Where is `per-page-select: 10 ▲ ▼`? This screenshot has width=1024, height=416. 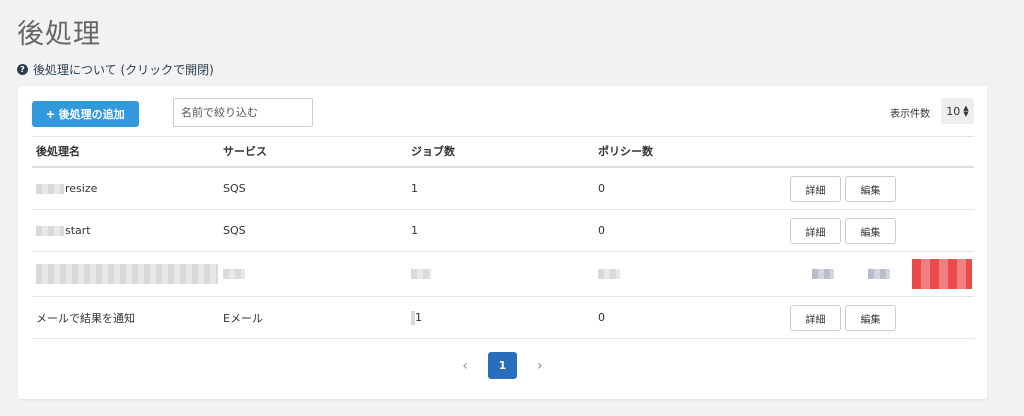 per-page-select: 10 ▲ ▼ is located at coordinates (957, 111).